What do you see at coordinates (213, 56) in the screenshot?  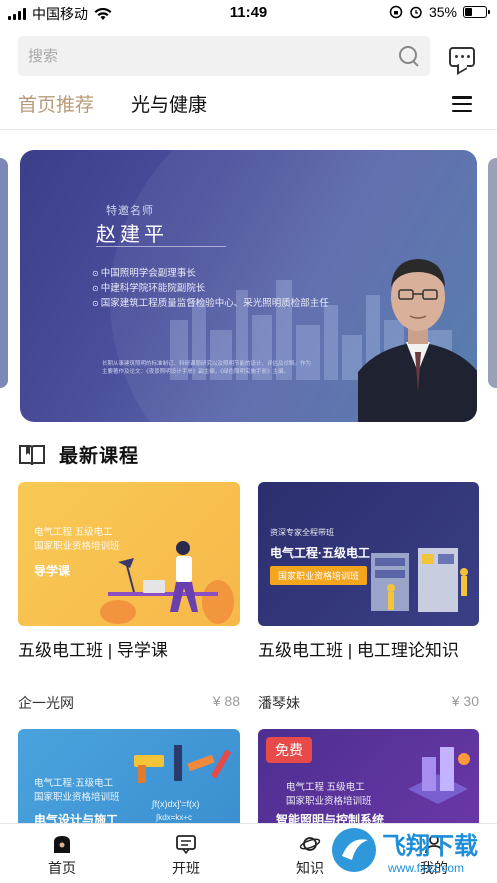 I see `search-input` at bounding box center [213, 56].